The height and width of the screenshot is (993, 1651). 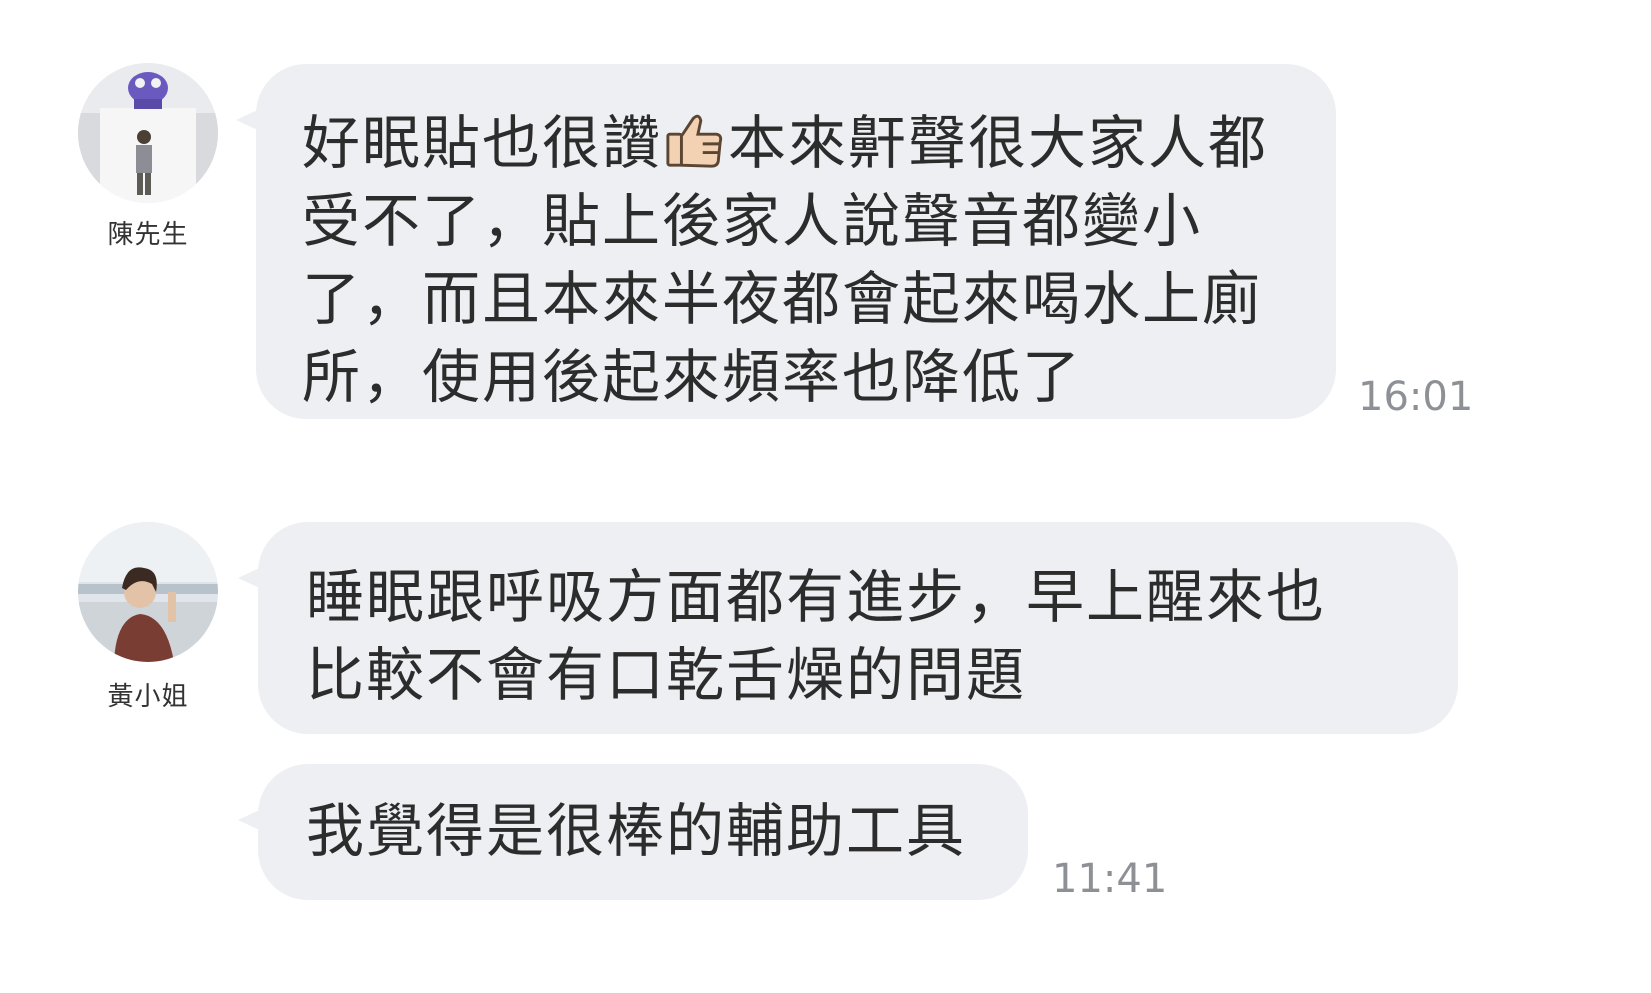 What do you see at coordinates (694, 141) in the screenshot?
I see `thumbs-up-icon` at bounding box center [694, 141].